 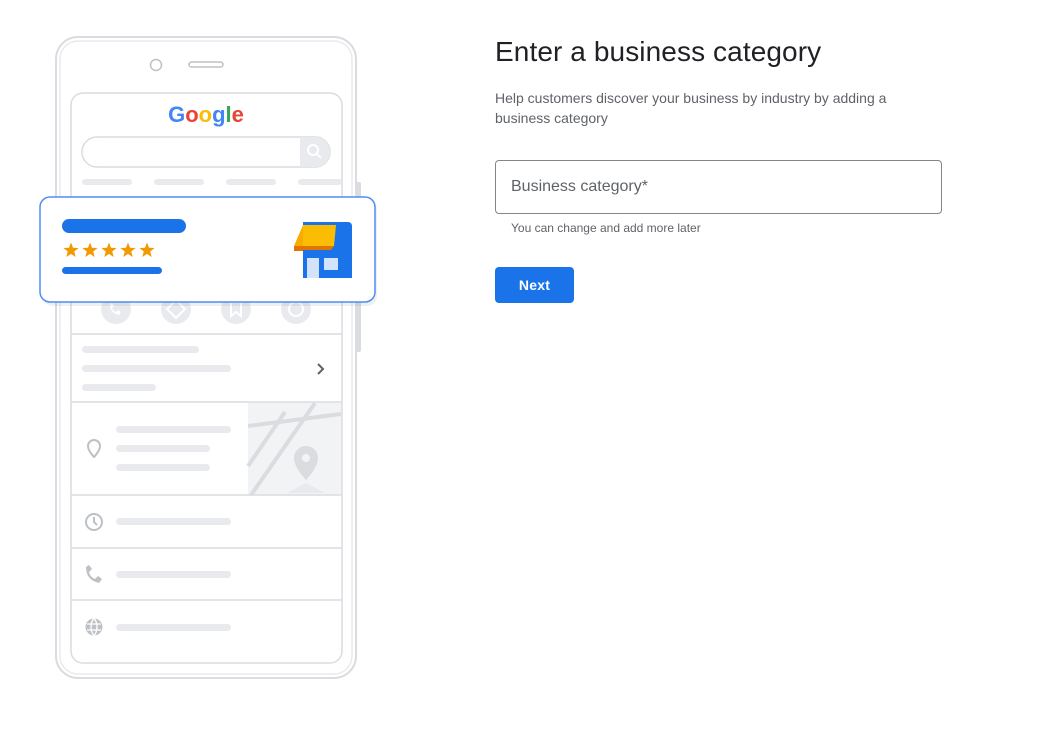 What do you see at coordinates (124, 226) in the screenshot?
I see `business-name-bar` at bounding box center [124, 226].